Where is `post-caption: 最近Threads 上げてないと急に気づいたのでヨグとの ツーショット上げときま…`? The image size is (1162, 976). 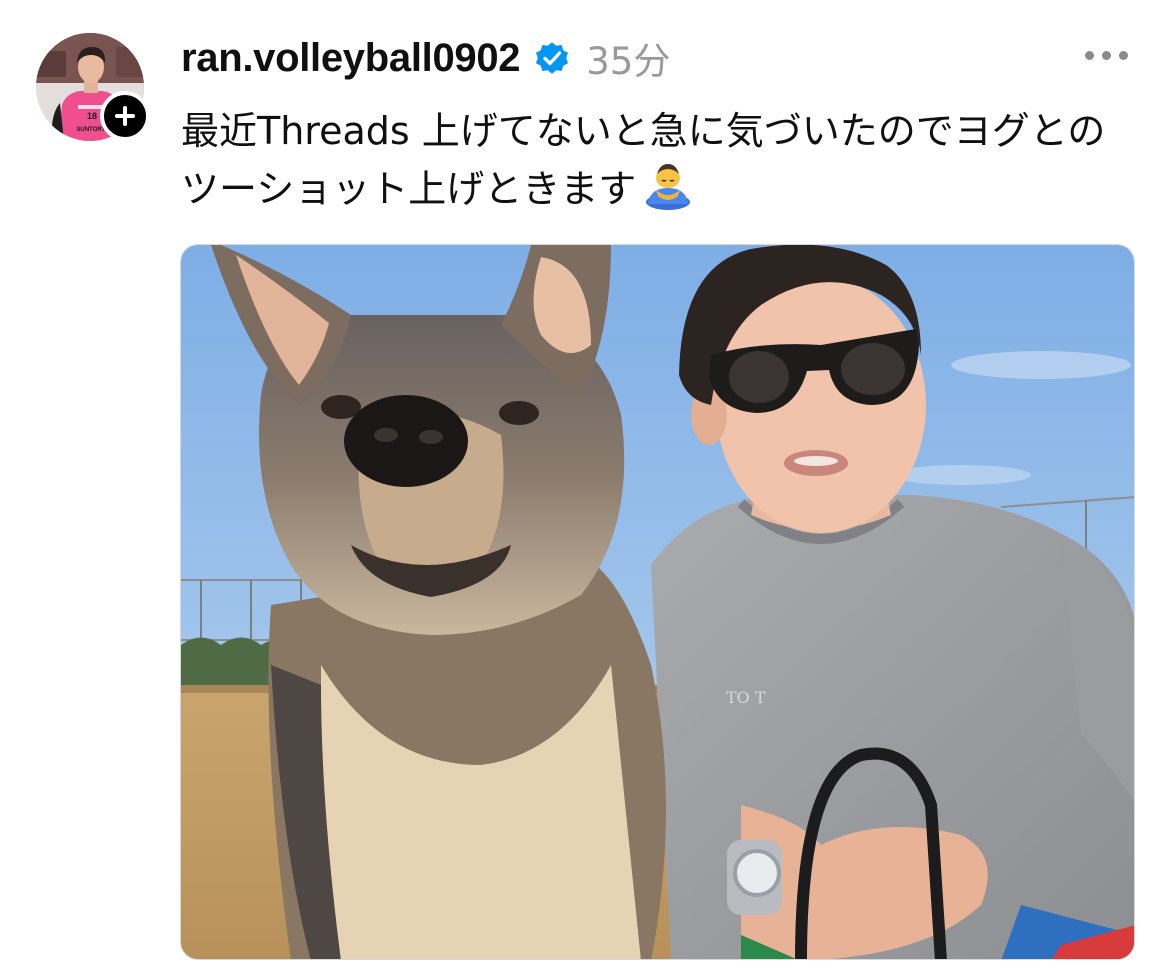 post-caption: 最近Threads 上げてないと急に気づいたのでヨグとの ツーショット上げときま… is located at coordinates (661, 160).